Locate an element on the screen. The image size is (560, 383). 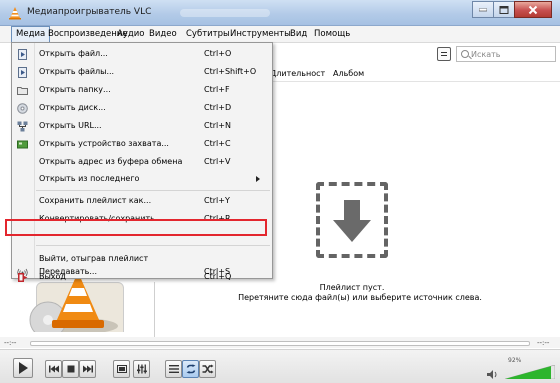
close-button is located at coordinates (533, 9).